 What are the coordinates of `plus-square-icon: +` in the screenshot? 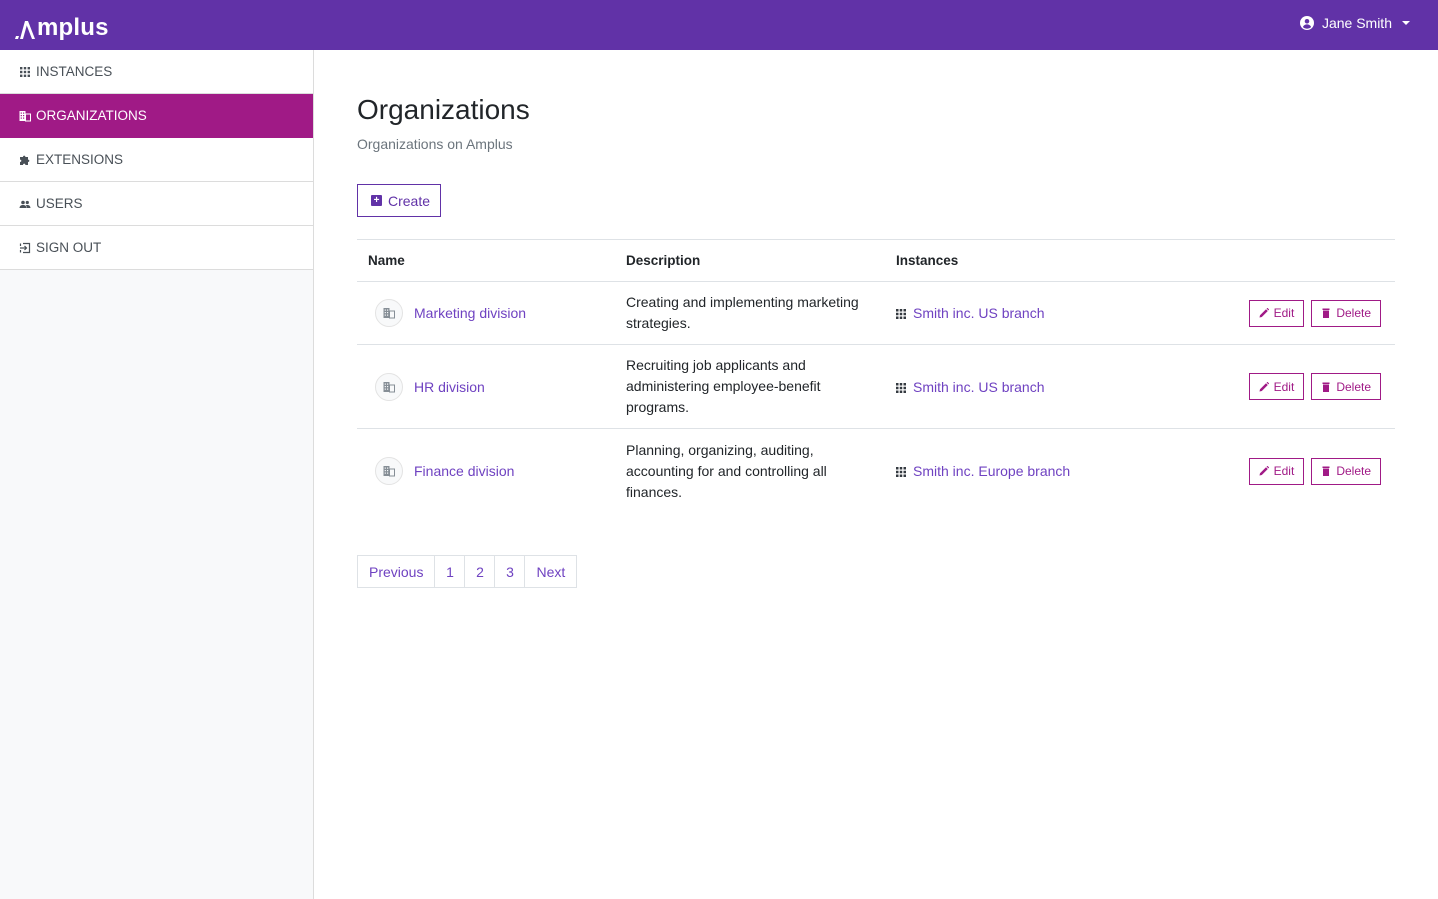 It's located at (376, 200).